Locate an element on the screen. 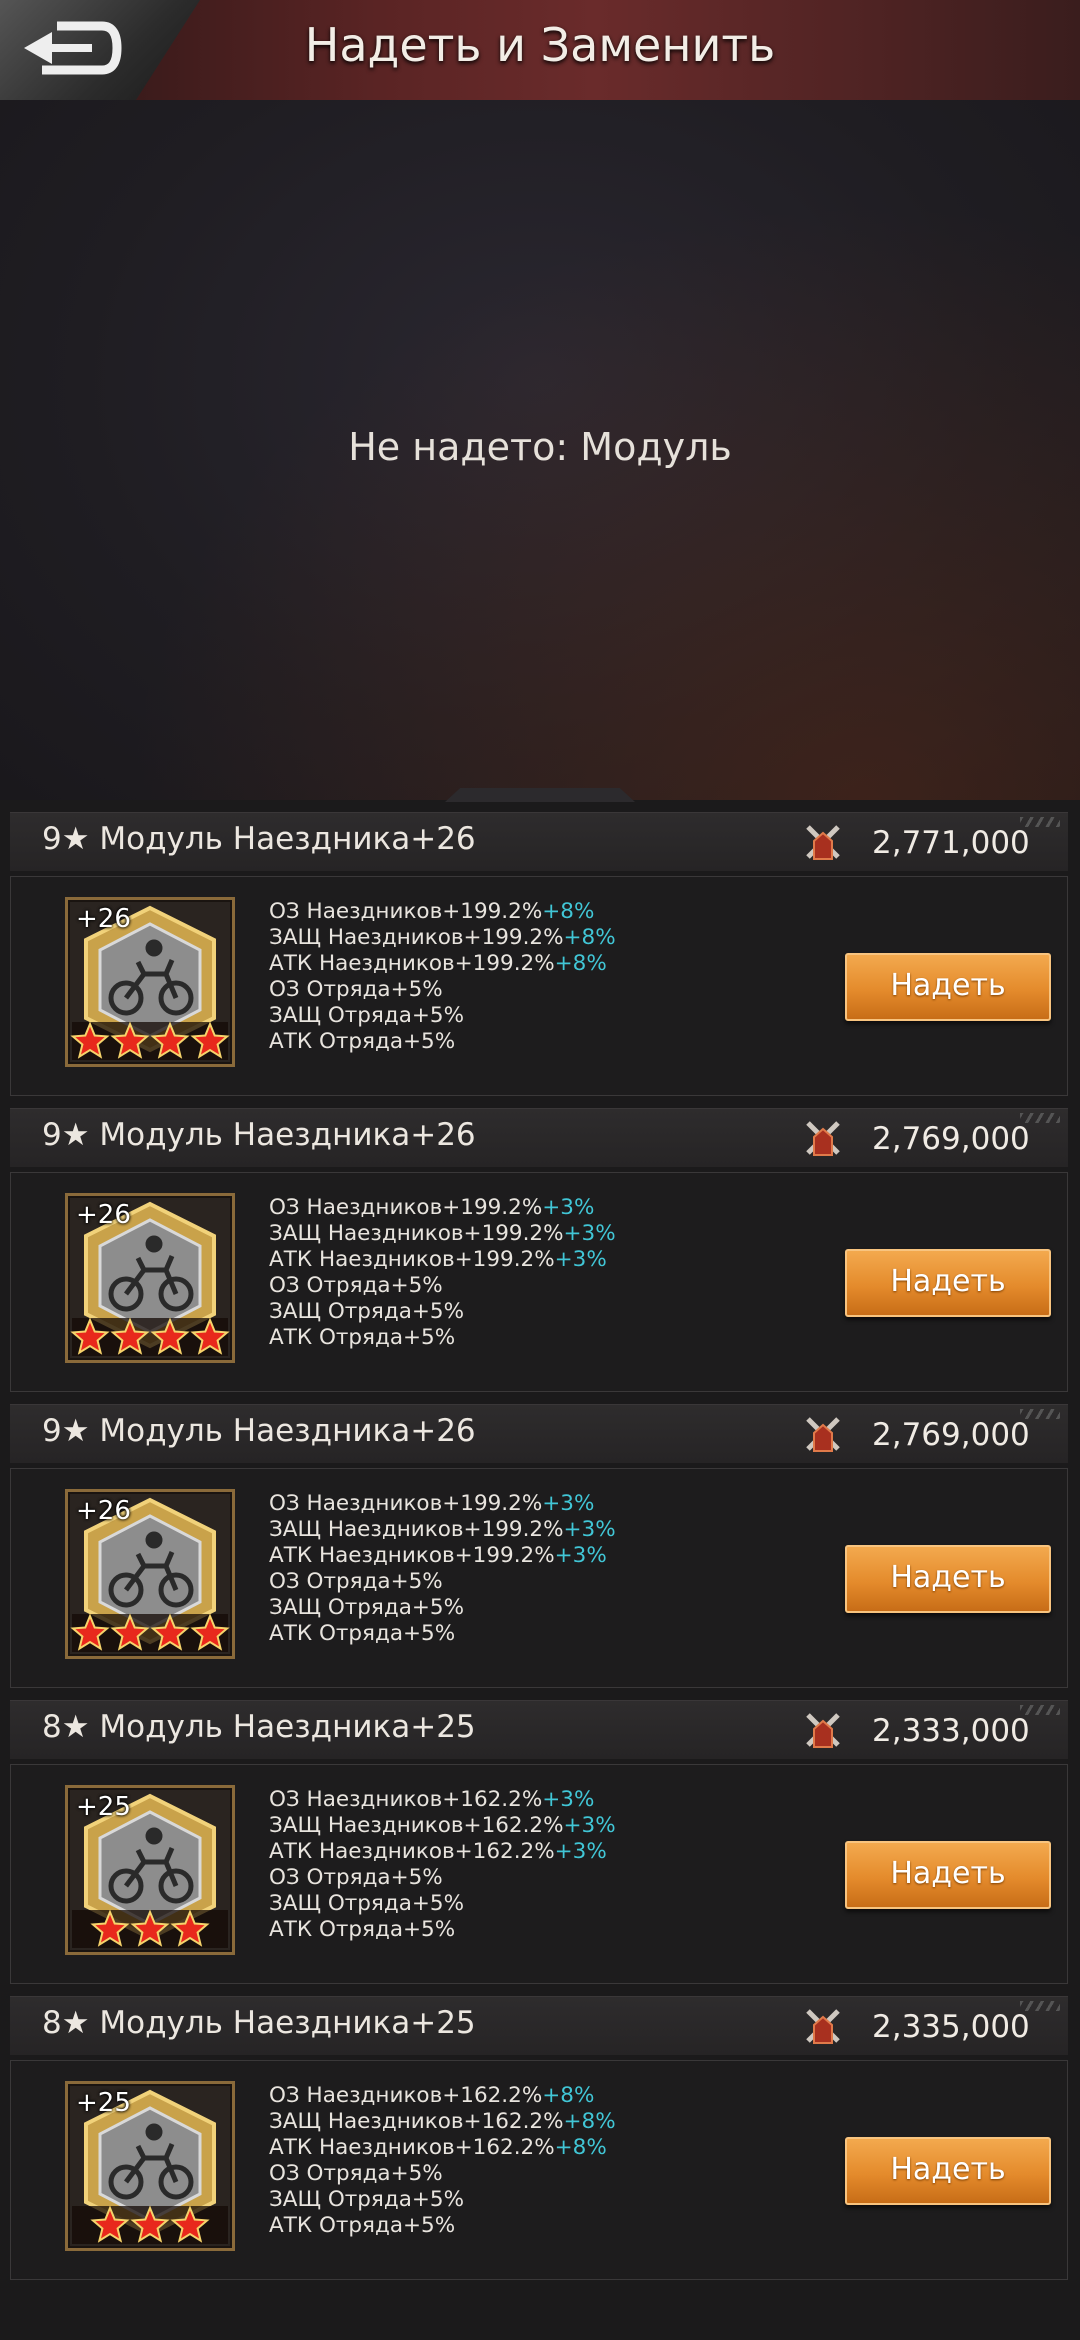  stat-line: АТК Наездников+199.2%+8% is located at coordinates (438, 963).